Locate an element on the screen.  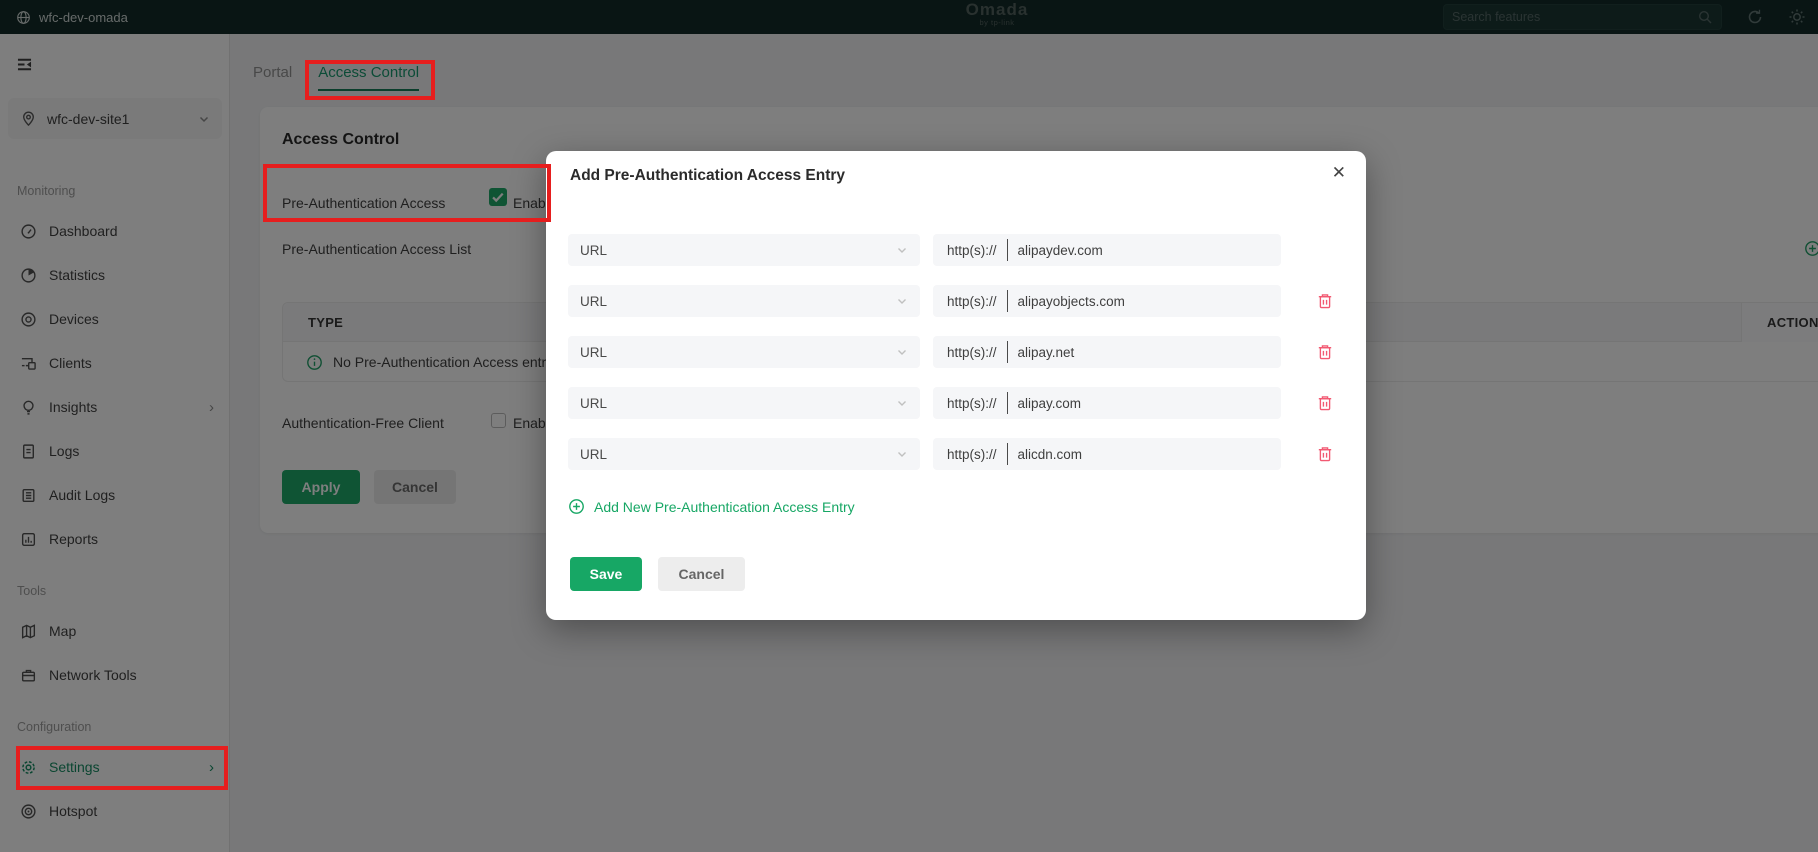
url-input: http(s):// alipayobjects.com is located at coordinates (1107, 301).